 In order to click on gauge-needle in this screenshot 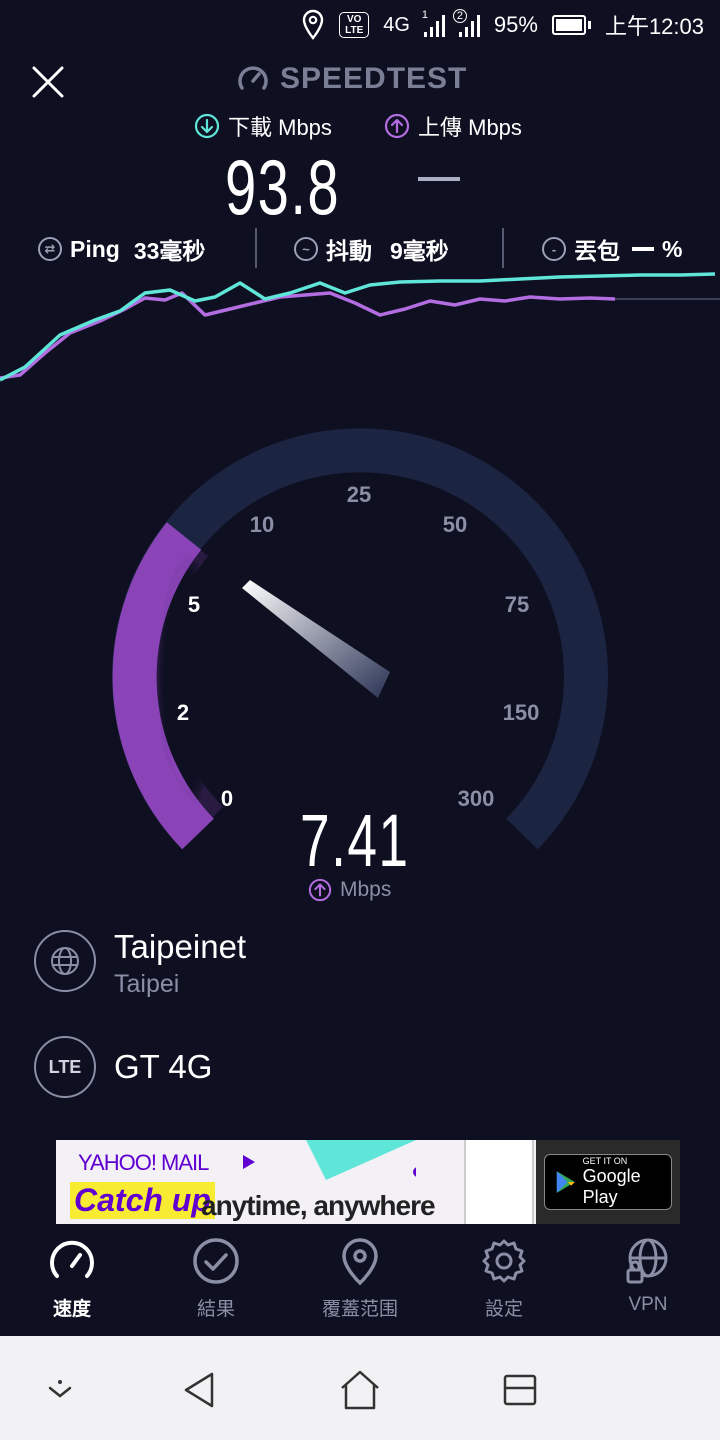, I will do `click(316, 639)`.